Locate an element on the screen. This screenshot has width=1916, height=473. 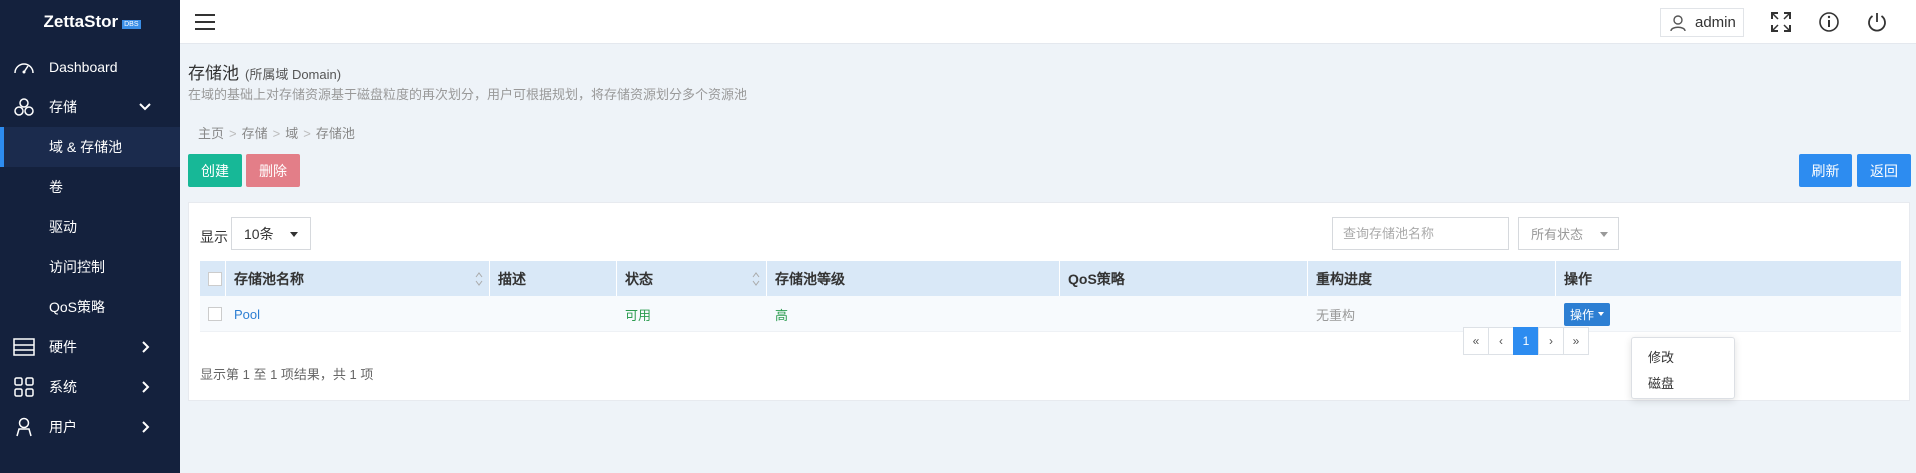
power-icon is located at coordinates (1877, 22).